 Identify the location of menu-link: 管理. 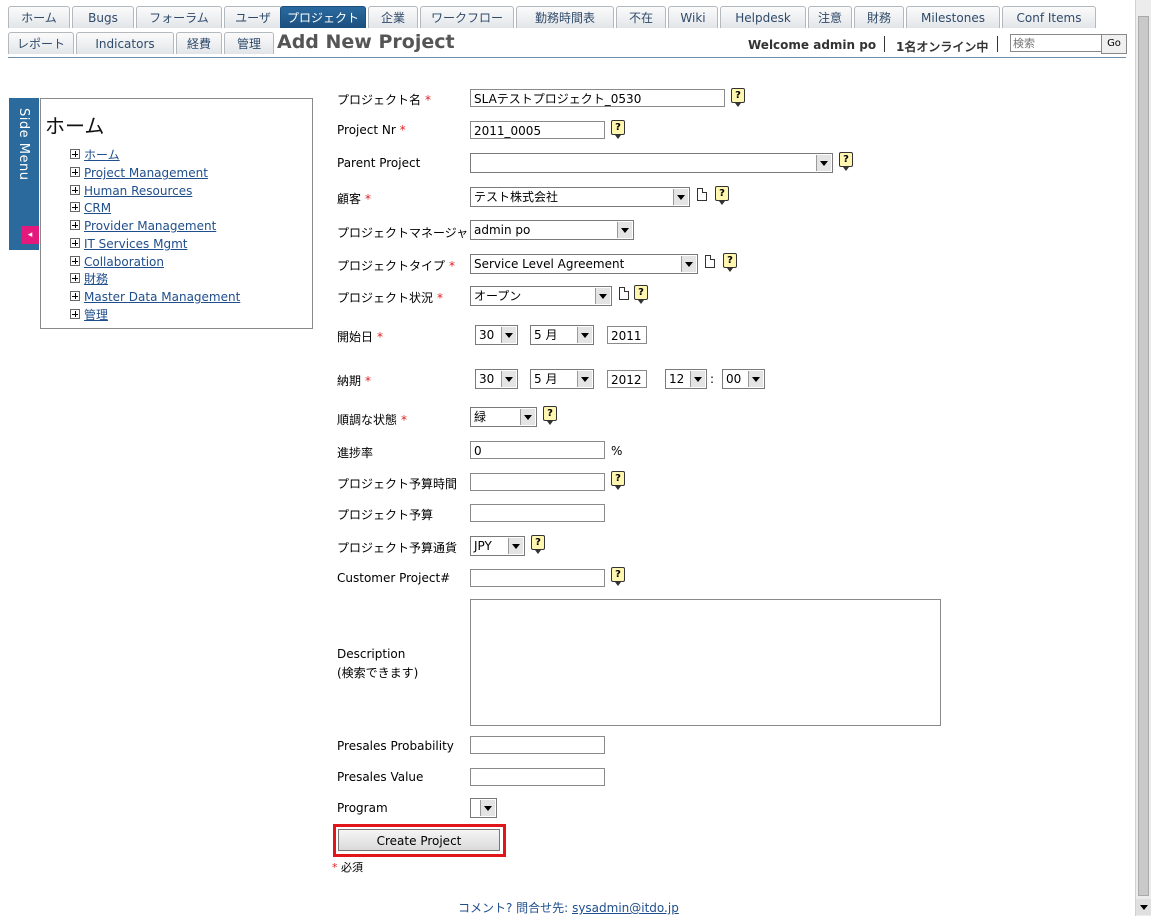
(96, 315).